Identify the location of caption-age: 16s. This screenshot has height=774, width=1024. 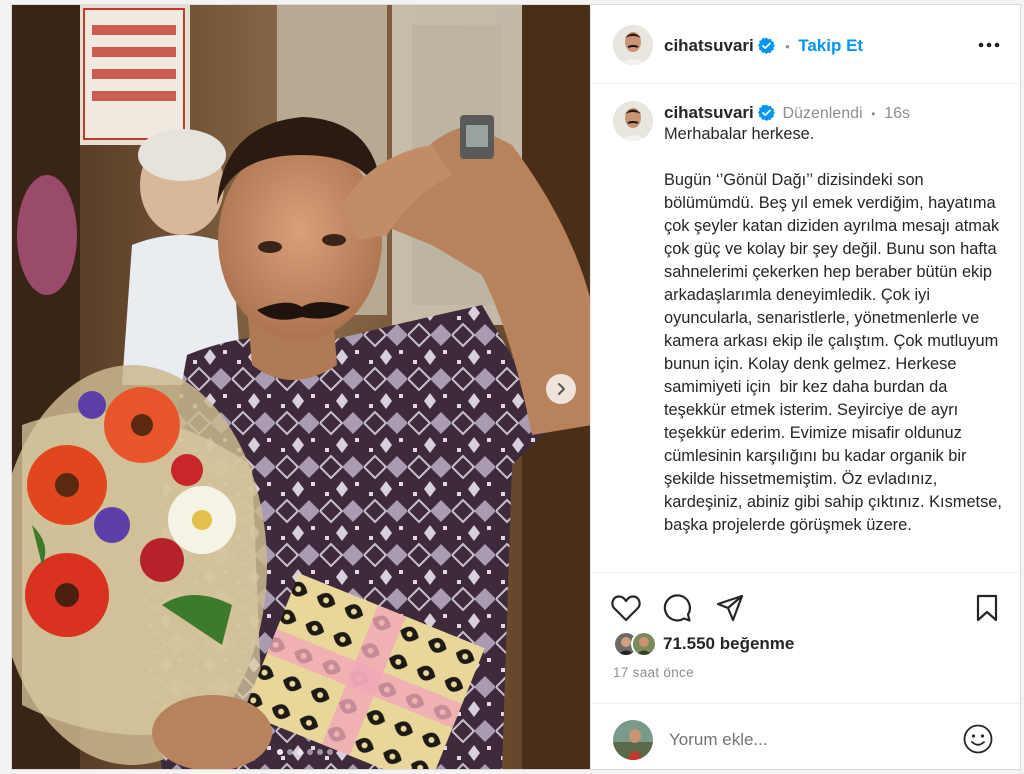
(897, 113).